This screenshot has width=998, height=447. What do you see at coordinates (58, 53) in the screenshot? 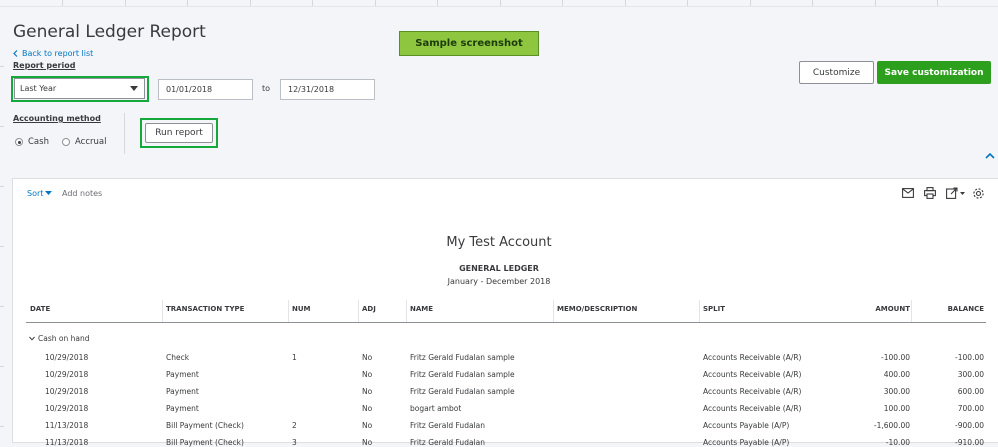
I see `back-link-label: Back to report list` at bounding box center [58, 53].